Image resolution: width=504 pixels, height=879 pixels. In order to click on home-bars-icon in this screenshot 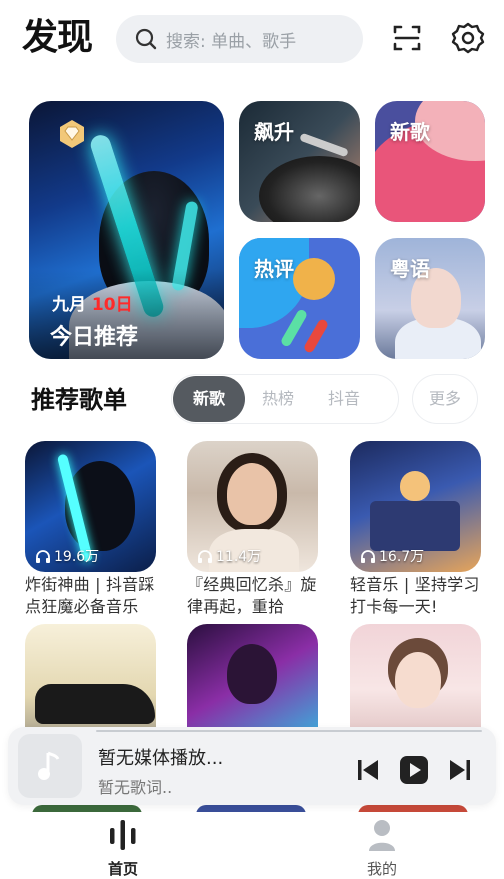, I will do `click(123, 835)`.